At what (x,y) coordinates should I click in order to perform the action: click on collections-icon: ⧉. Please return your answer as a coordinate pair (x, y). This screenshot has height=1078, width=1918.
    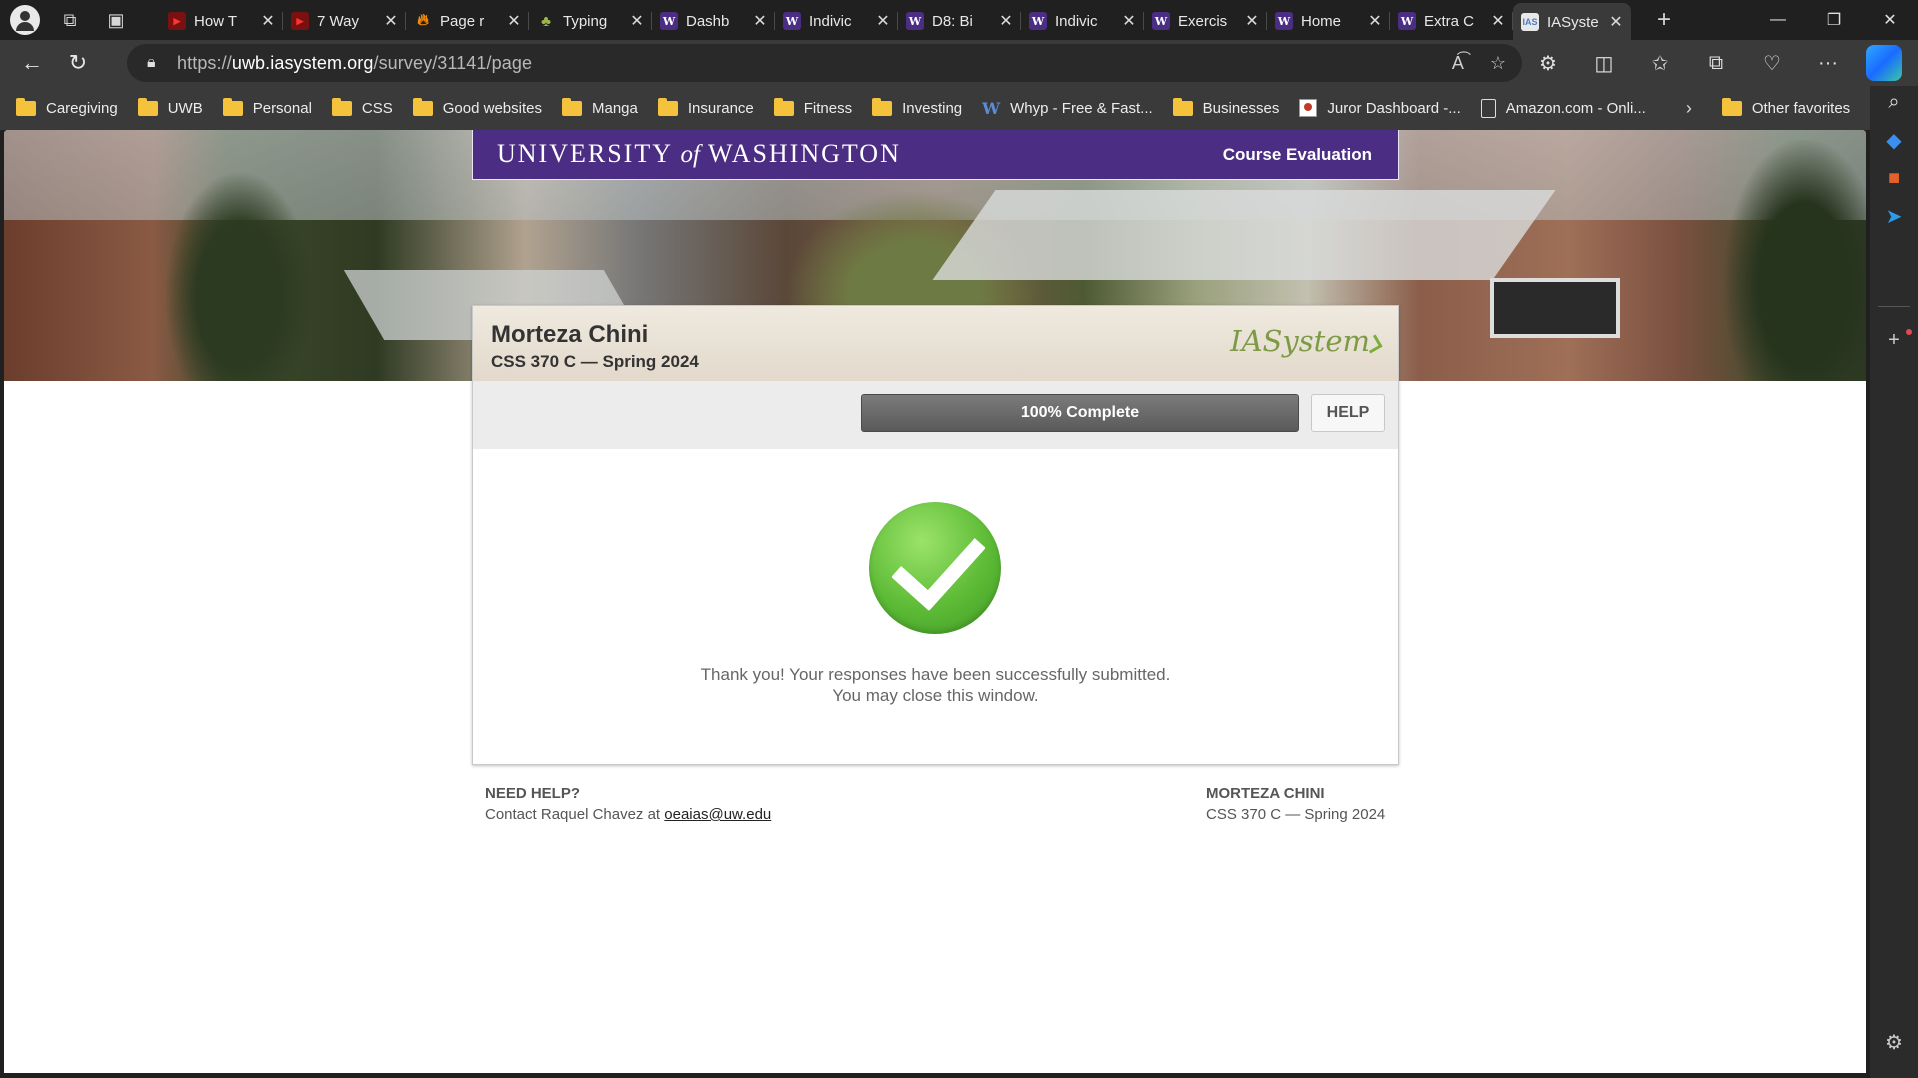
    Looking at the image, I should click on (1716, 63).